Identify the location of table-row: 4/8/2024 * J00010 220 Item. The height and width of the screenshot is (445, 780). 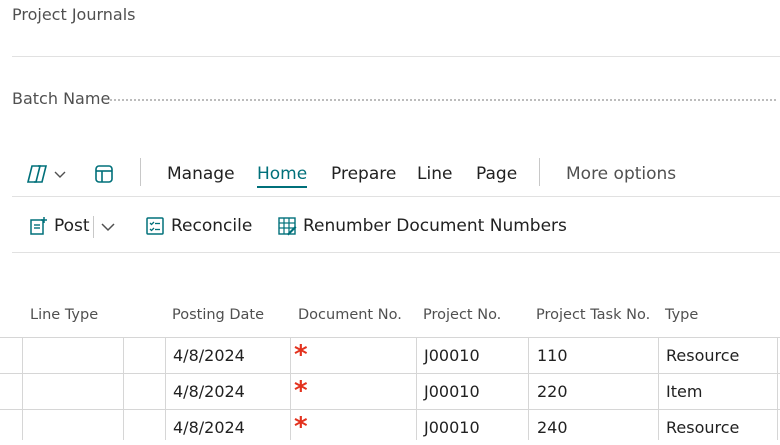
(390, 391).